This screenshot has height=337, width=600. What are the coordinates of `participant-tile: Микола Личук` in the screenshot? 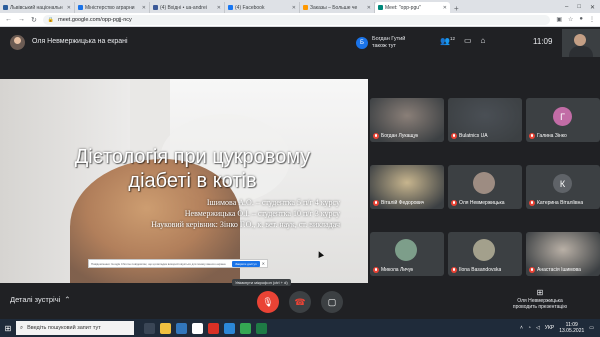 It's located at (407, 254).